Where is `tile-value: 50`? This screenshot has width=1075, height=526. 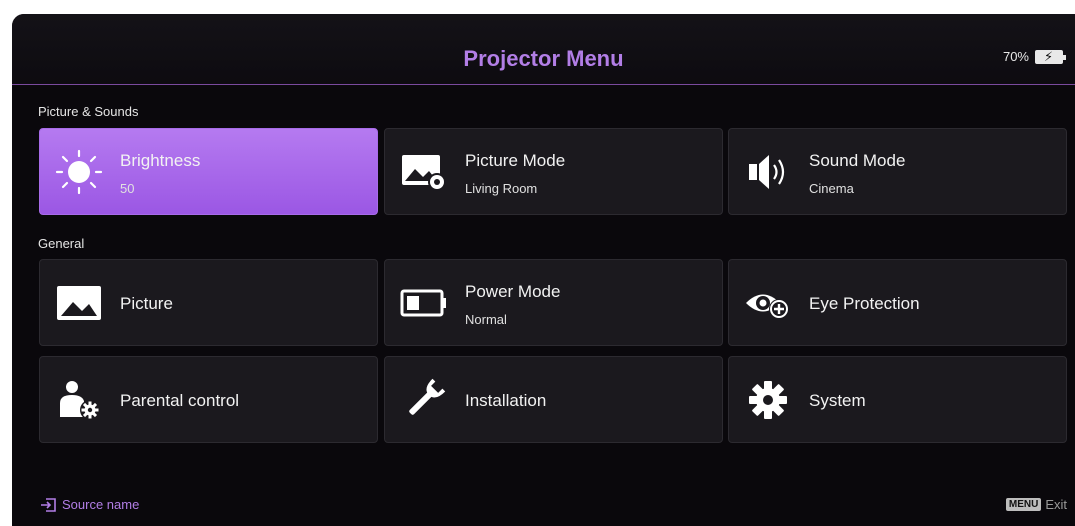 tile-value: 50 is located at coordinates (127, 188).